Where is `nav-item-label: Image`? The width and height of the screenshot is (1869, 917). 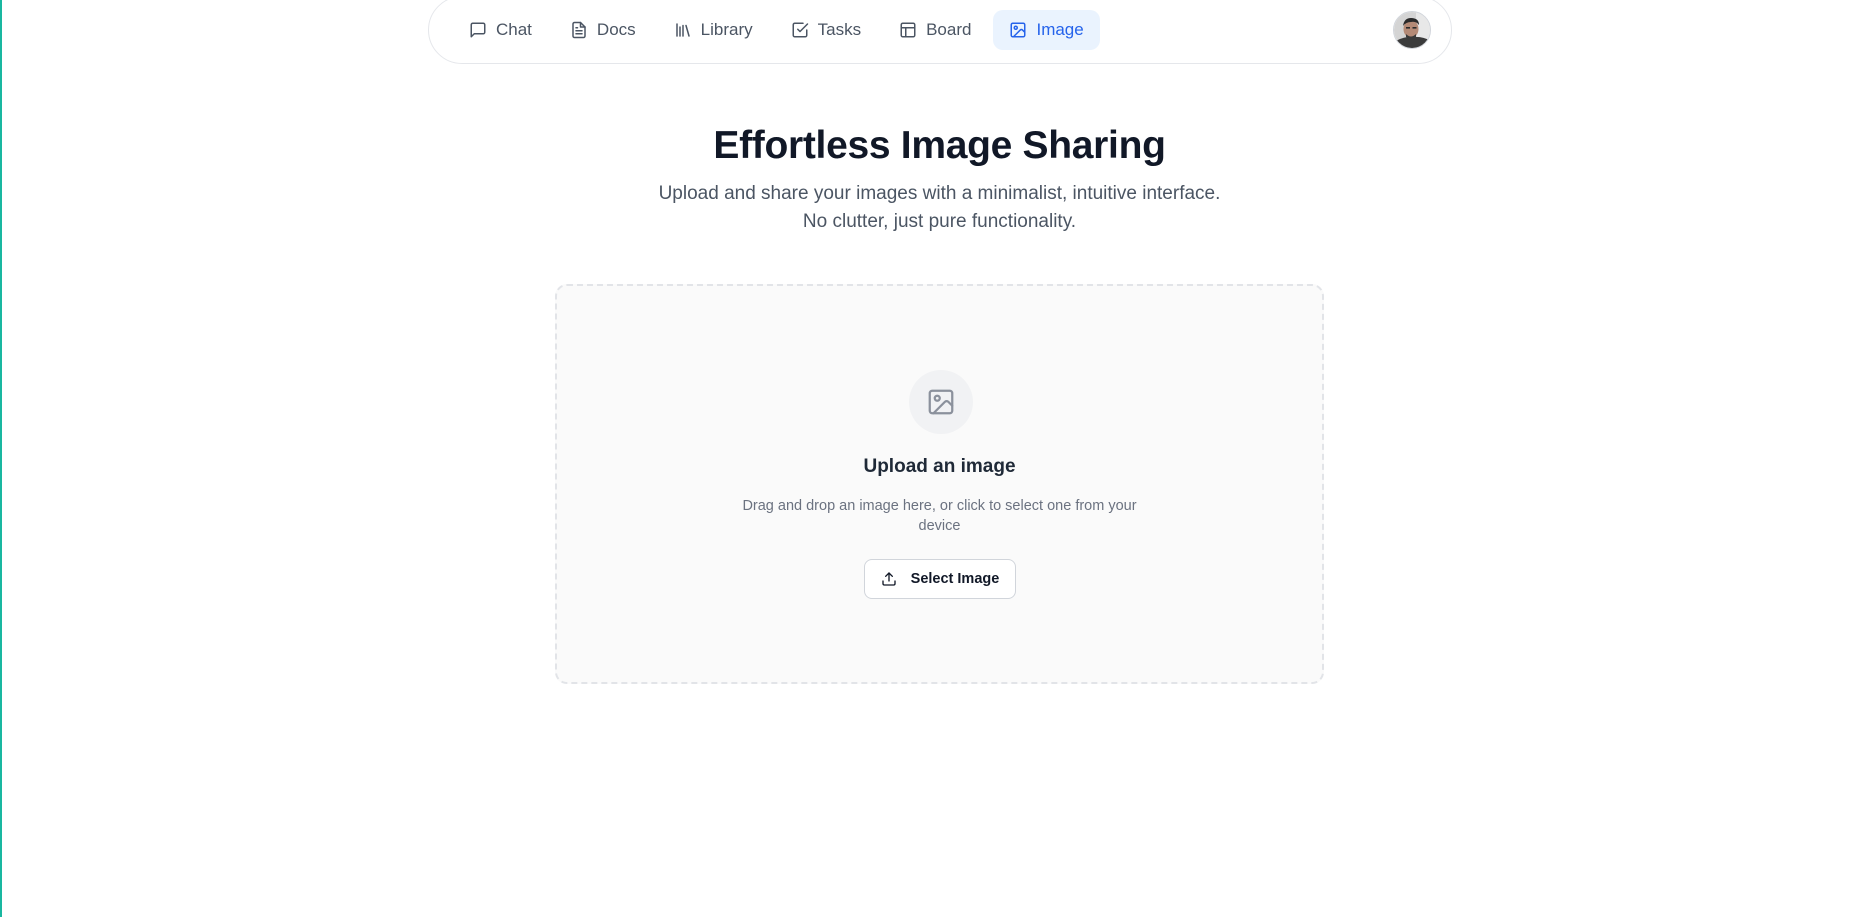
nav-item-label: Image is located at coordinates (1060, 29).